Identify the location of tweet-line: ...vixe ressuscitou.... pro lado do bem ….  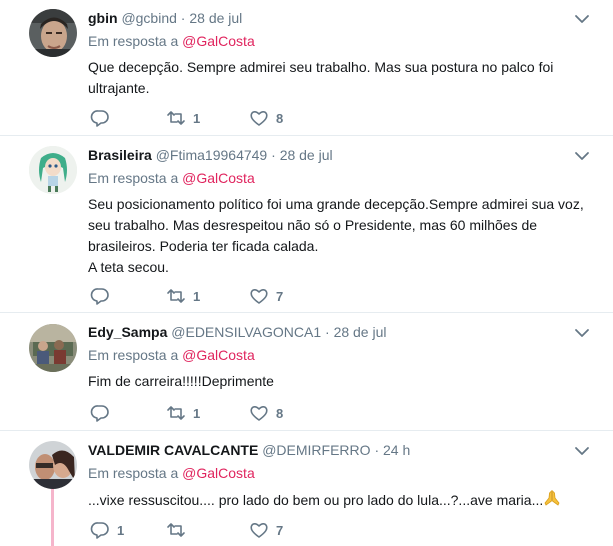
(340, 500).